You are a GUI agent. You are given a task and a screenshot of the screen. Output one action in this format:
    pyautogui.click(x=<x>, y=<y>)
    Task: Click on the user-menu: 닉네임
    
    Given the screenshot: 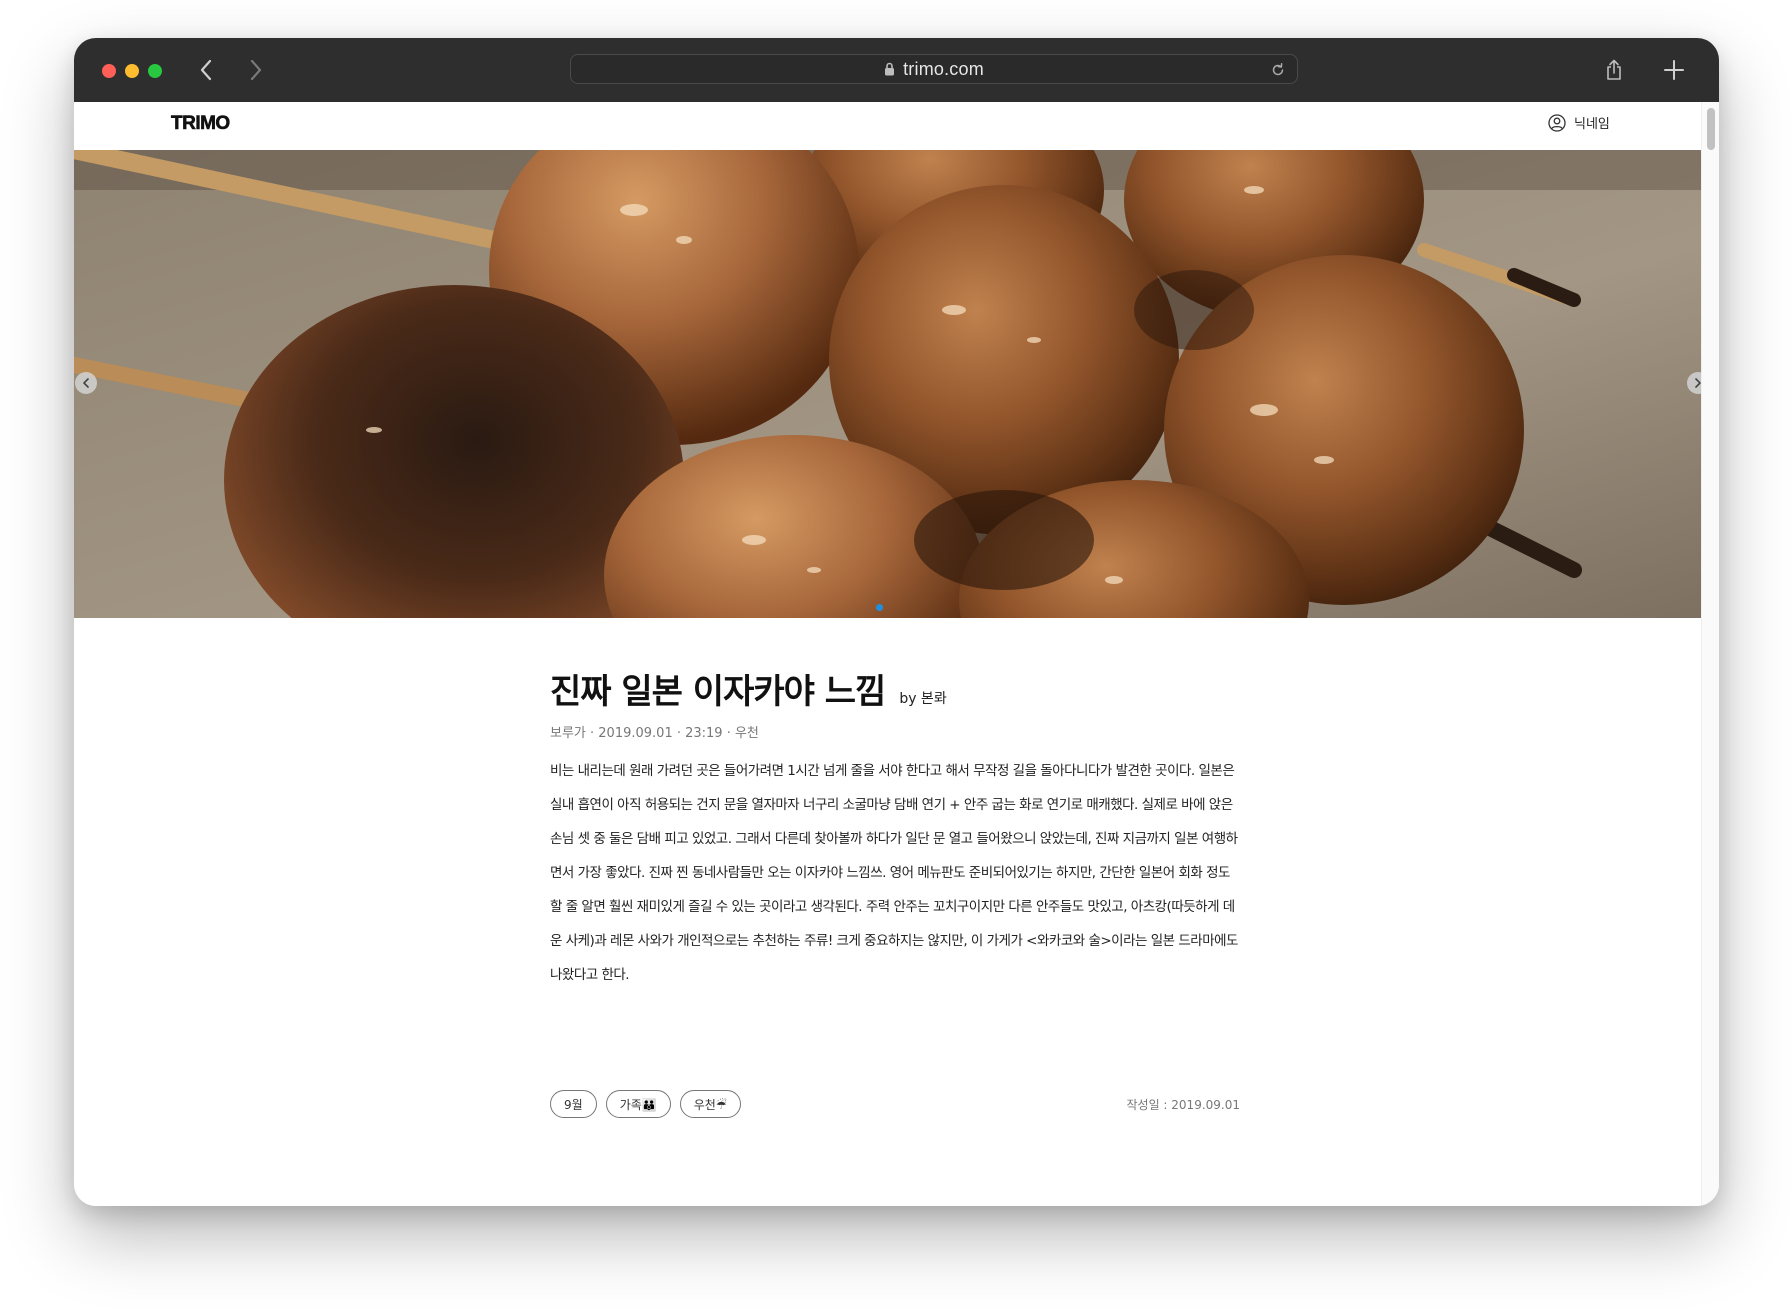 What is the action you would take?
    pyautogui.click(x=1579, y=122)
    